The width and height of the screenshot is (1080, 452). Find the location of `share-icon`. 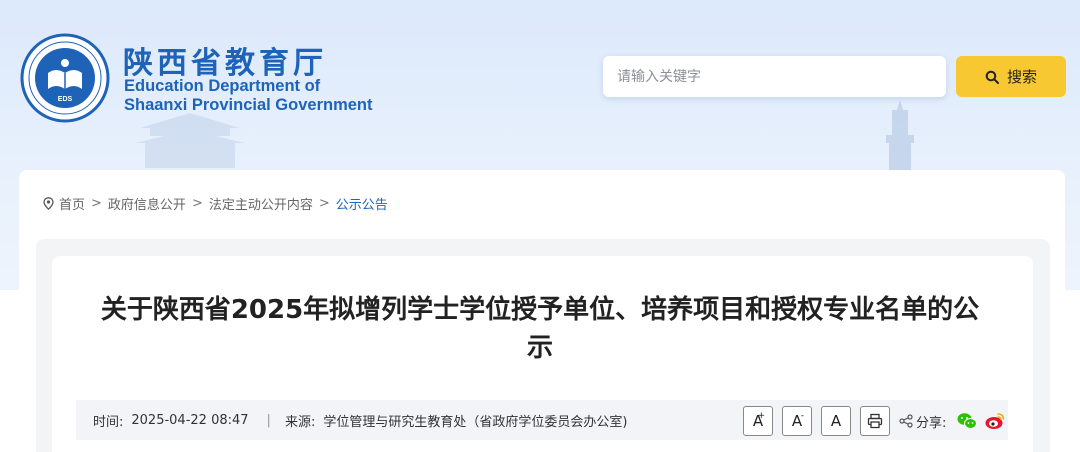

share-icon is located at coordinates (906, 421).